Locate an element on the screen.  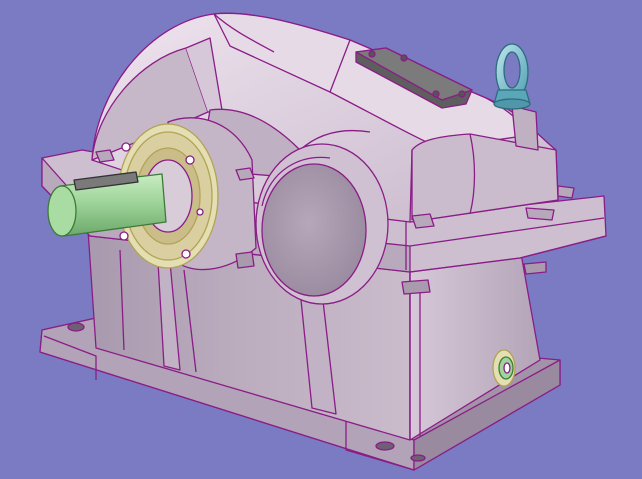
oil-level-plug is located at coordinates (504, 368).